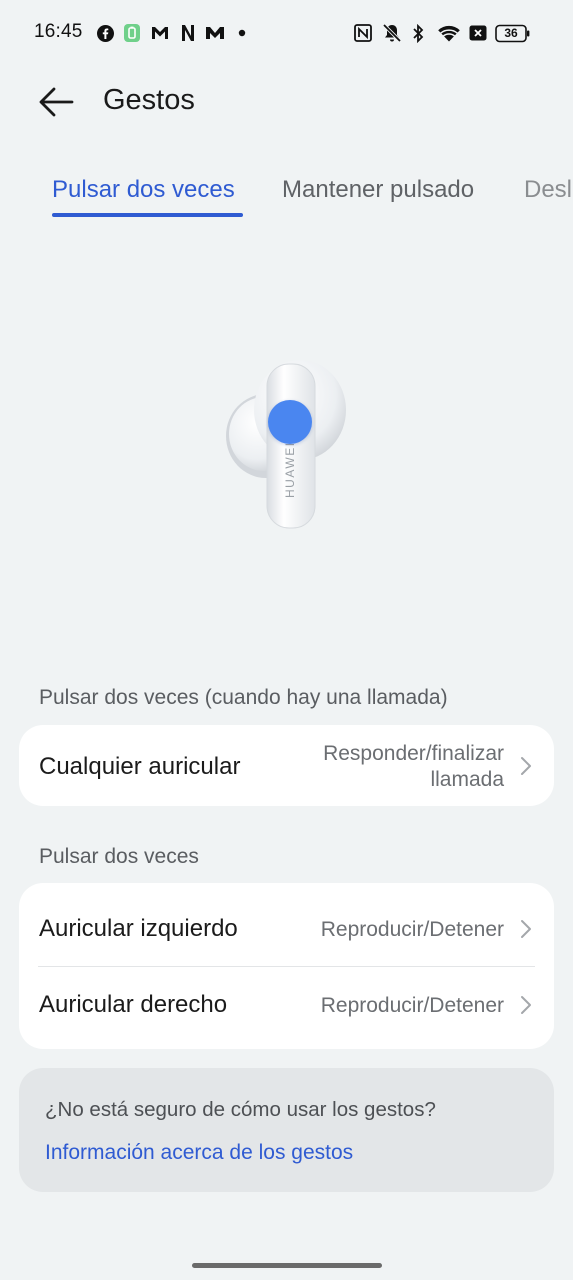 The image size is (573, 1280). Describe the element at coordinates (132, 33) in the screenshot. I see `battery-app-icon` at that location.